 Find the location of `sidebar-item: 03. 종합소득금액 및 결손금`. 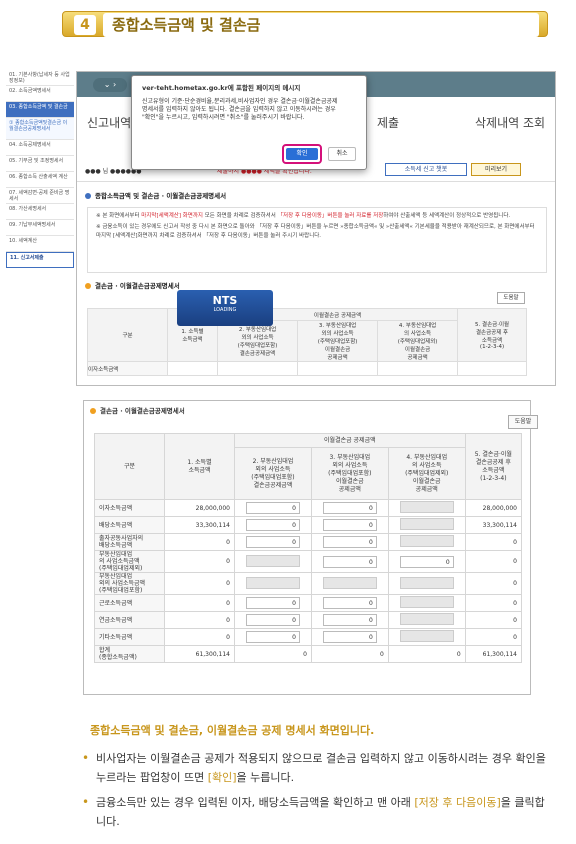

sidebar-item: 03. 종합소득금액 및 결손금 is located at coordinates (40, 110).